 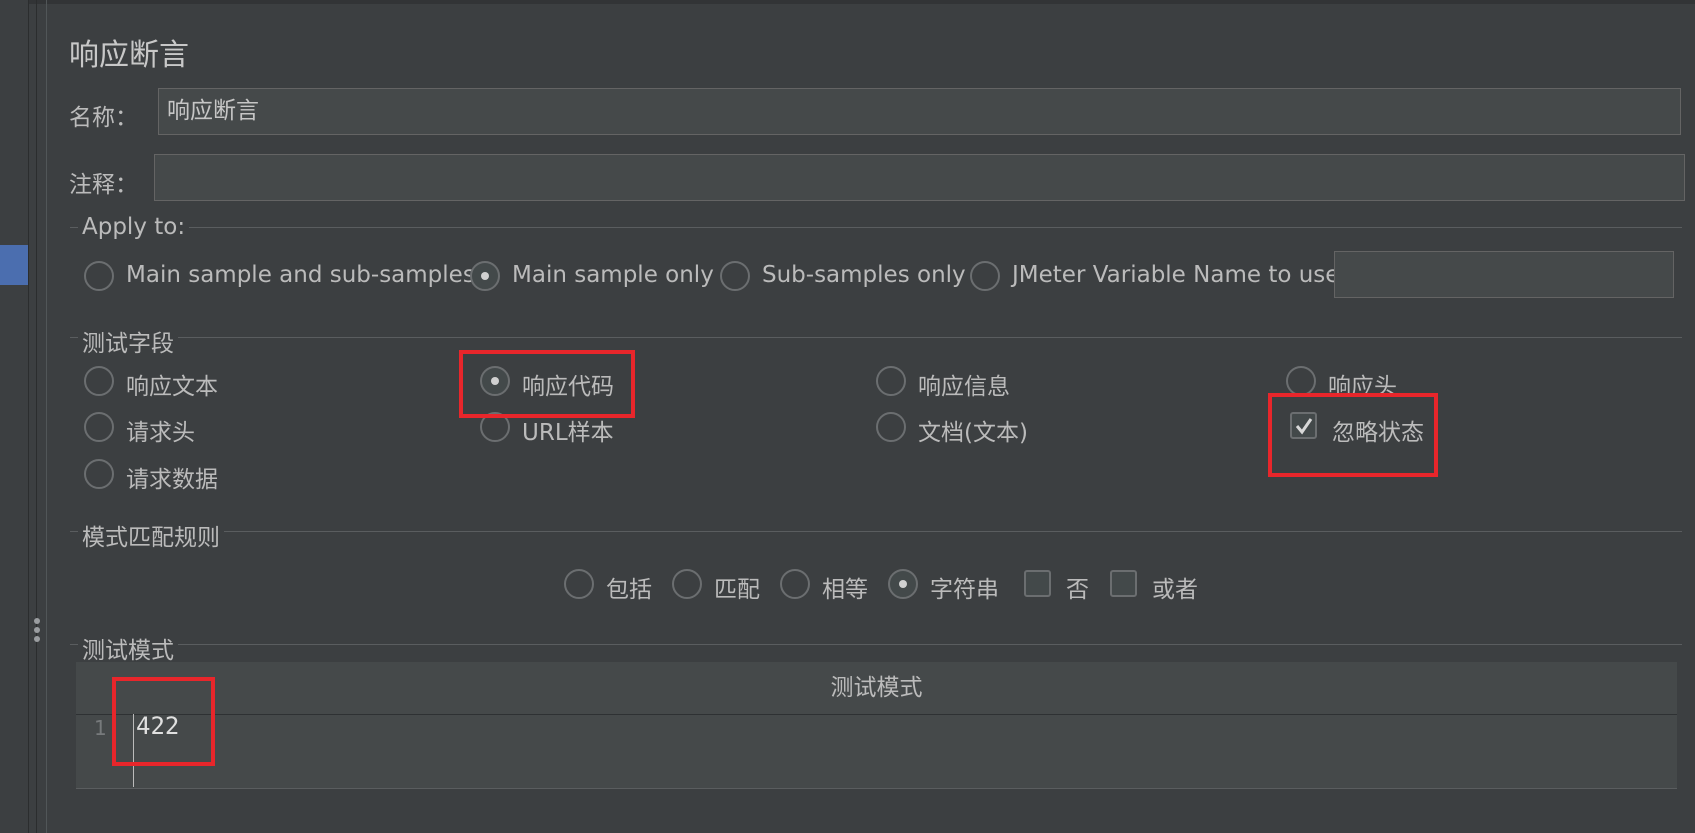 What do you see at coordinates (964, 590) in the screenshot?
I see `option-label: 字符串` at bounding box center [964, 590].